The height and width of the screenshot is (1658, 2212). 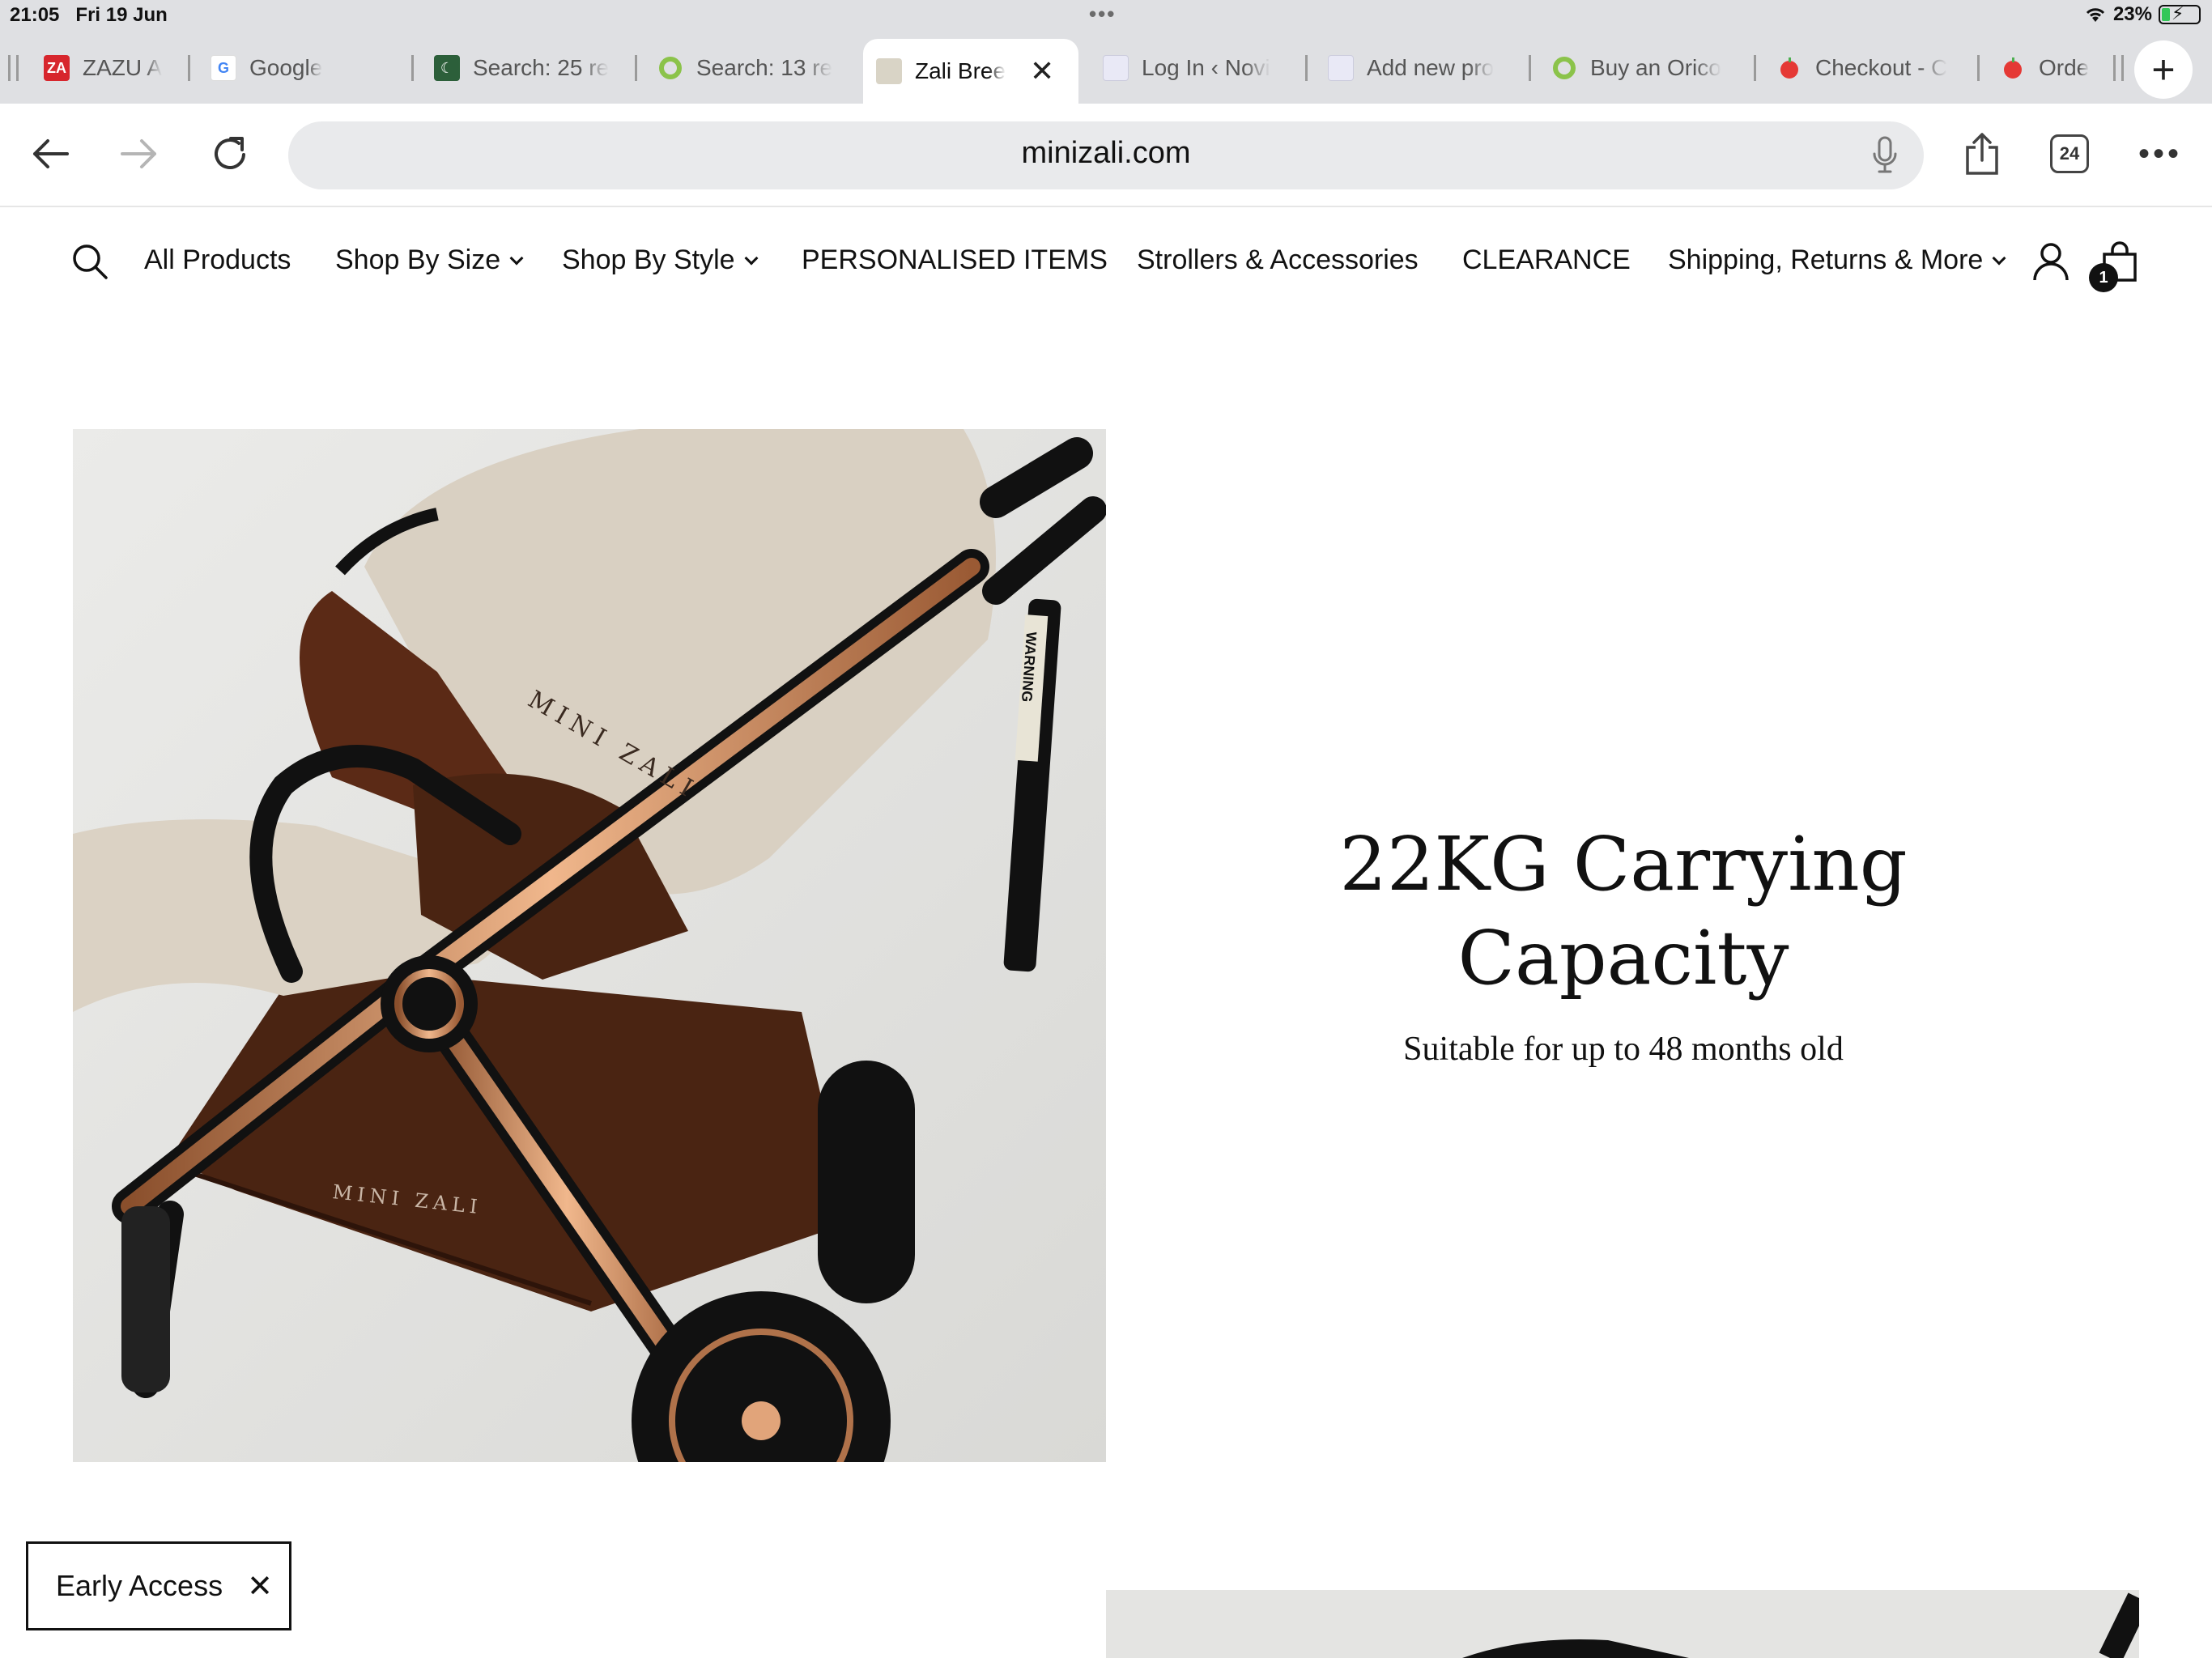 I want to click on nav-label: Shipping, Returns & More, so click(x=1826, y=259).